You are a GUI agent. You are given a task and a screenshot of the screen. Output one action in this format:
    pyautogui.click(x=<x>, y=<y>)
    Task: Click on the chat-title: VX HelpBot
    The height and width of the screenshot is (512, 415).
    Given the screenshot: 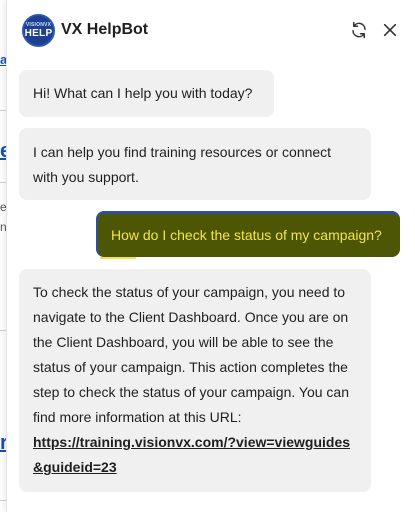 What is the action you would take?
    pyautogui.click(x=105, y=29)
    